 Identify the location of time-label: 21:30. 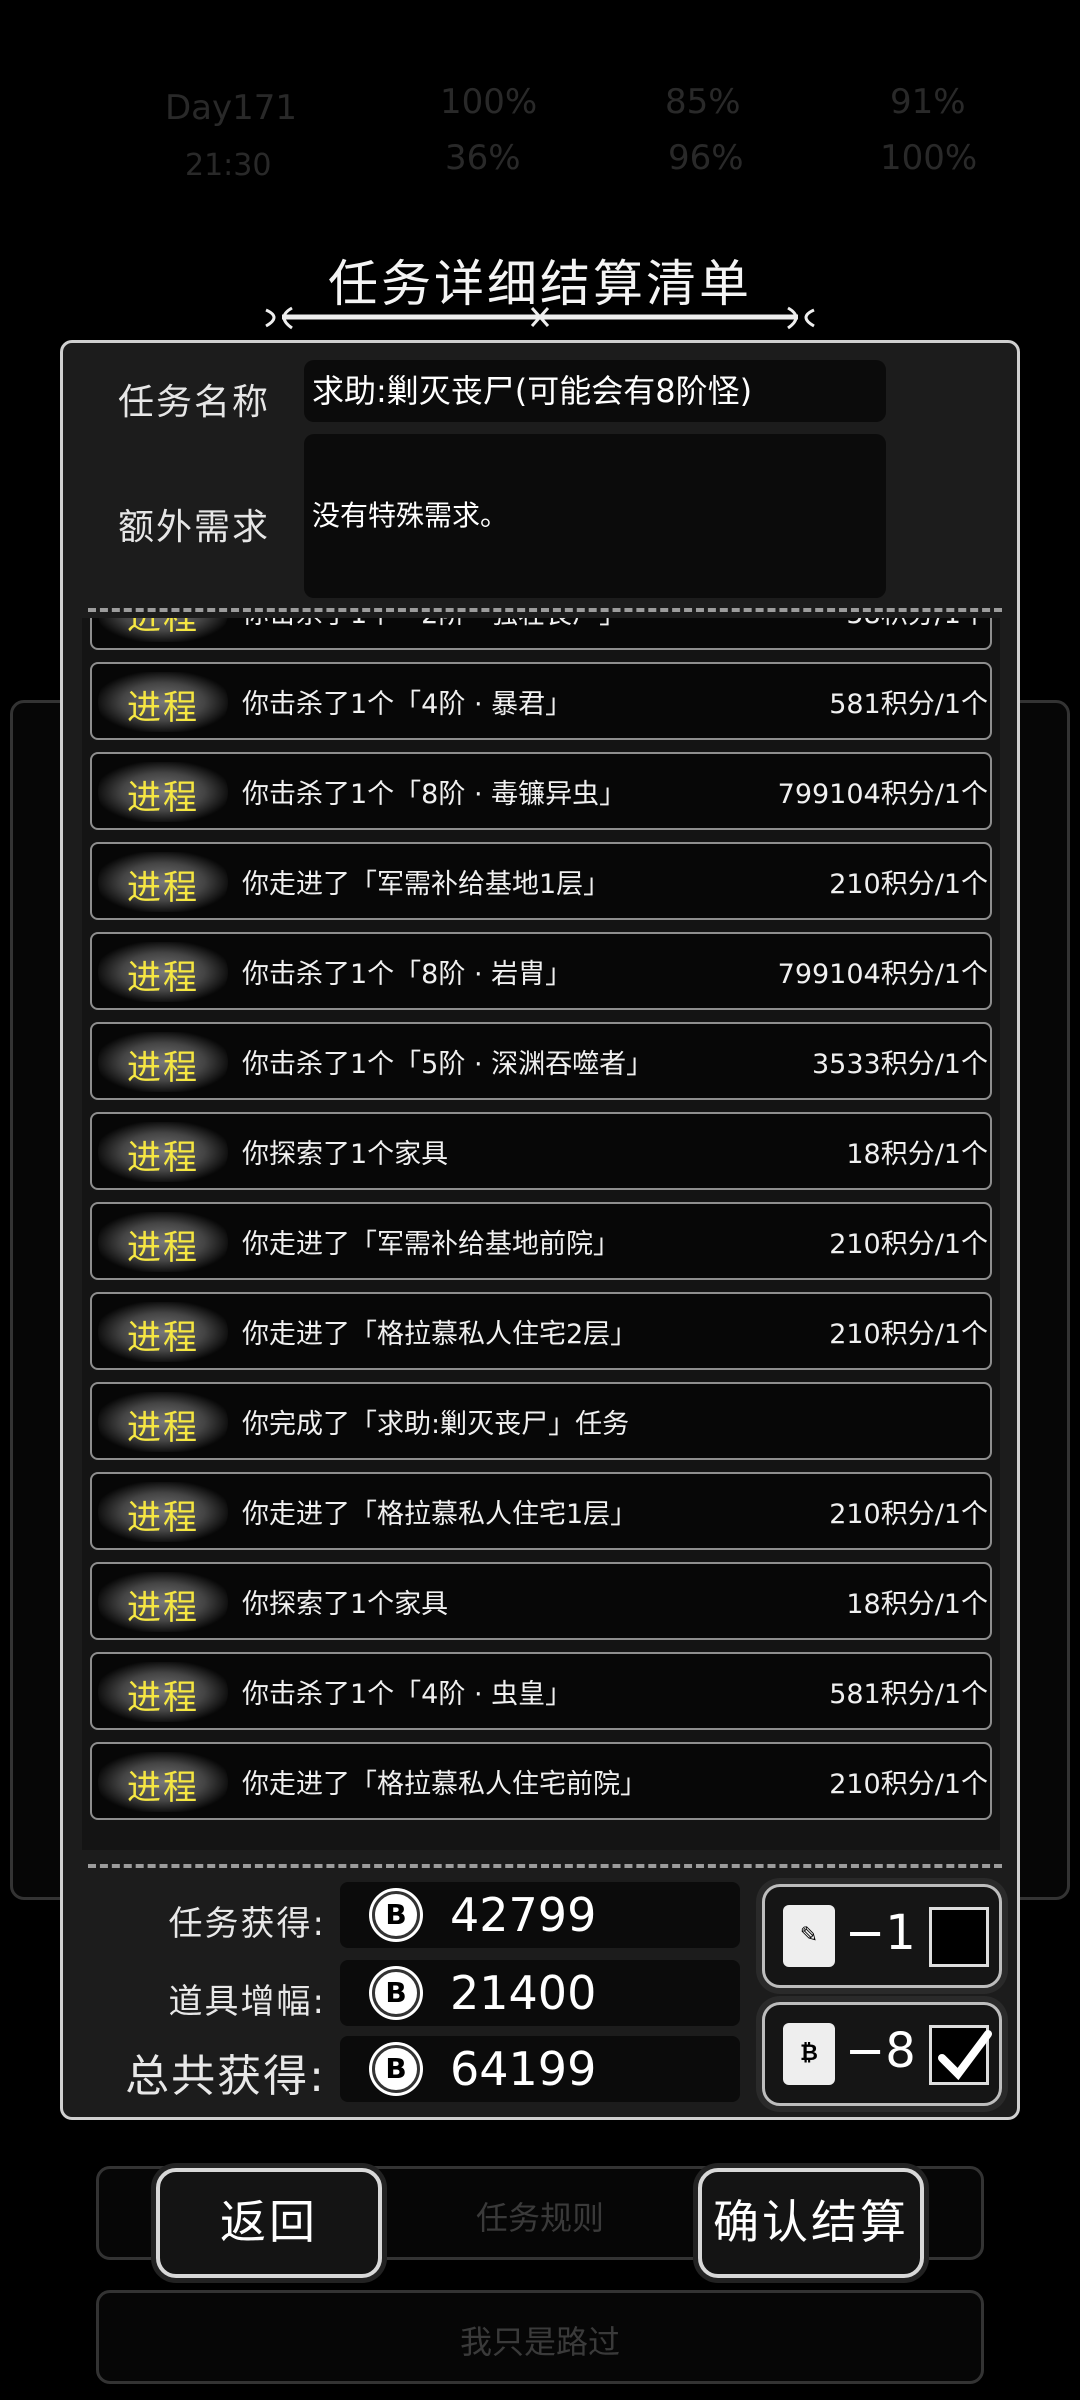
(228, 165).